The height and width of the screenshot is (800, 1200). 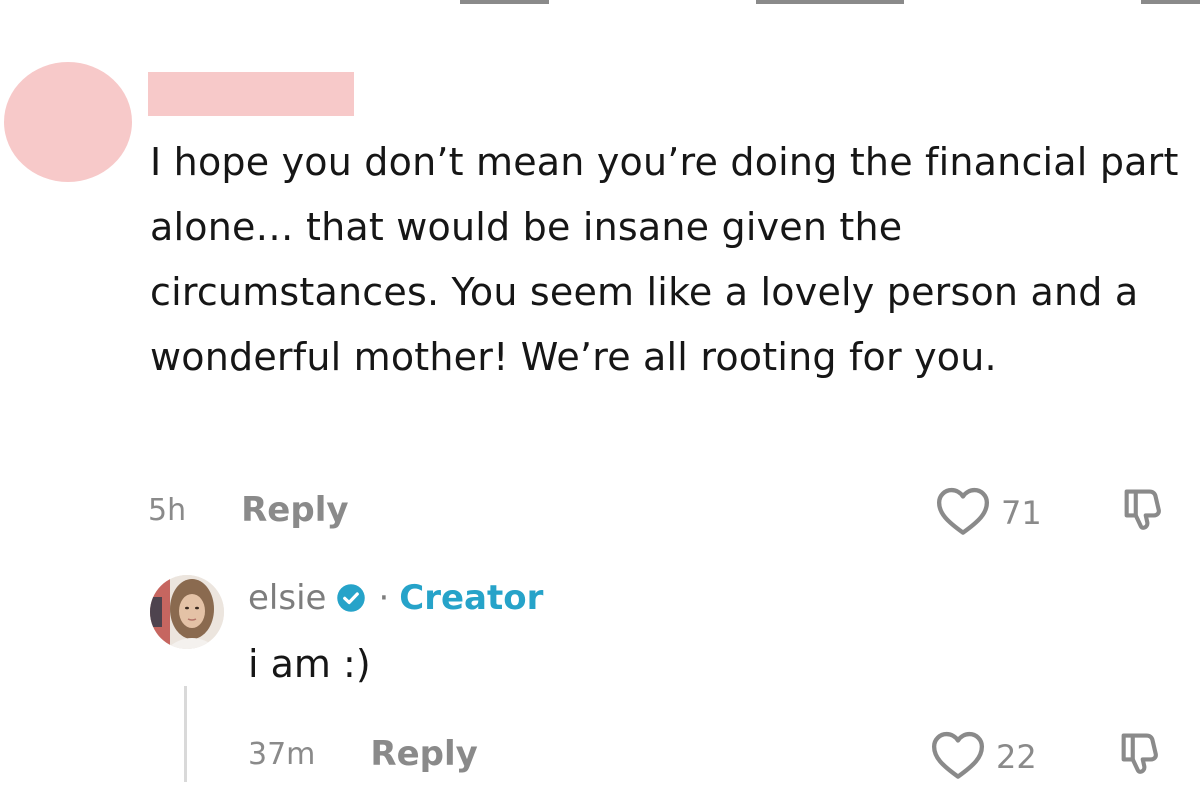 What do you see at coordinates (68, 122) in the screenshot?
I see `commenter-avatar-redacted` at bounding box center [68, 122].